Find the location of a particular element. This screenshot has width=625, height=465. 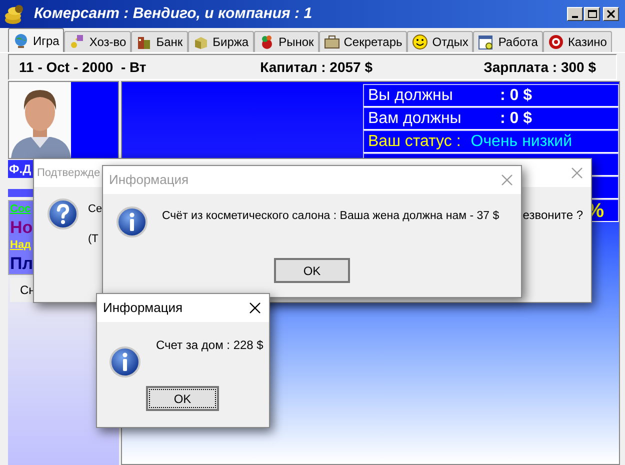

stat-text: Но is located at coordinates (21, 227).